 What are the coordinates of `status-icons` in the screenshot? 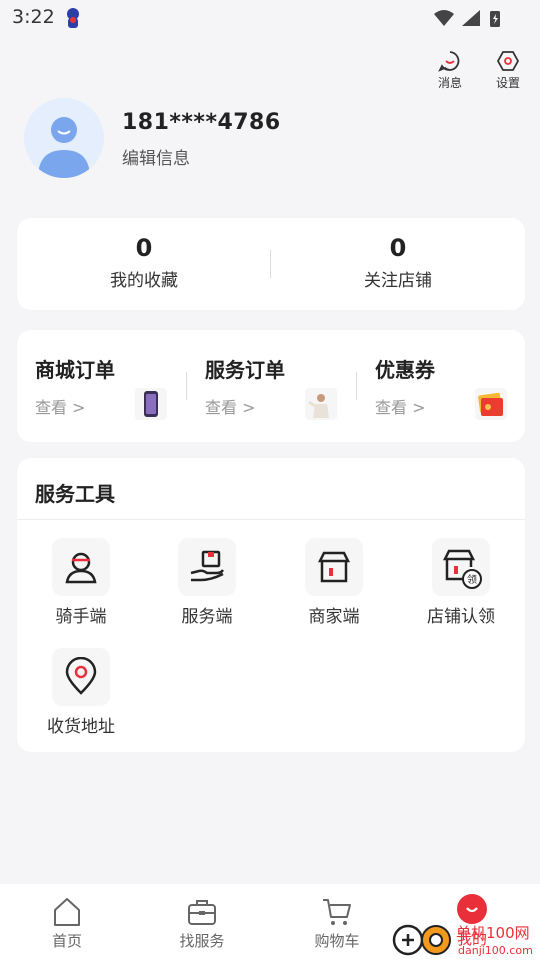 It's located at (467, 18).